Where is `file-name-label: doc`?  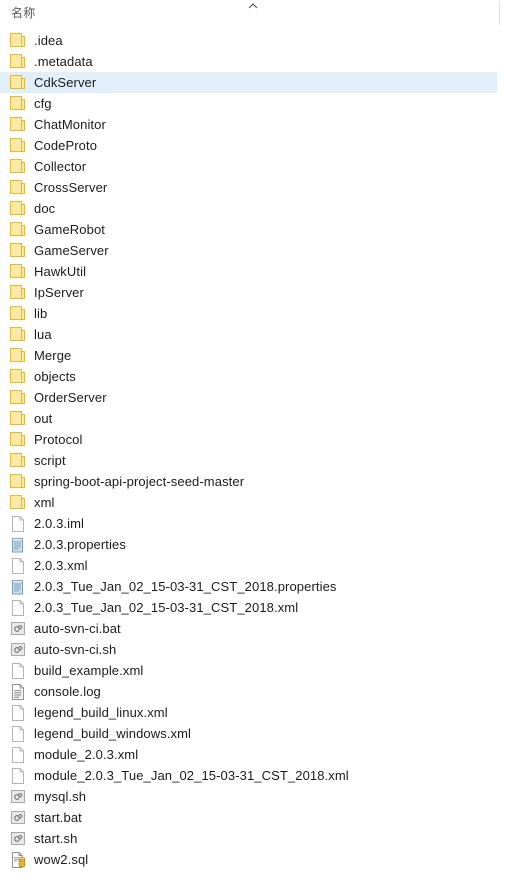 file-name-label: doc is located at coordinates (45, 208).